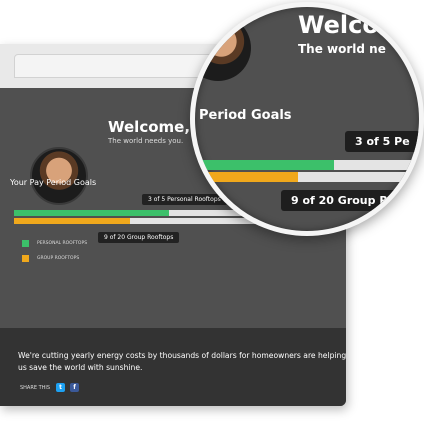 Image resolution: width=424 pixels, height=432 pixels. I want to click on group-goal-bar, so click(143, 221).